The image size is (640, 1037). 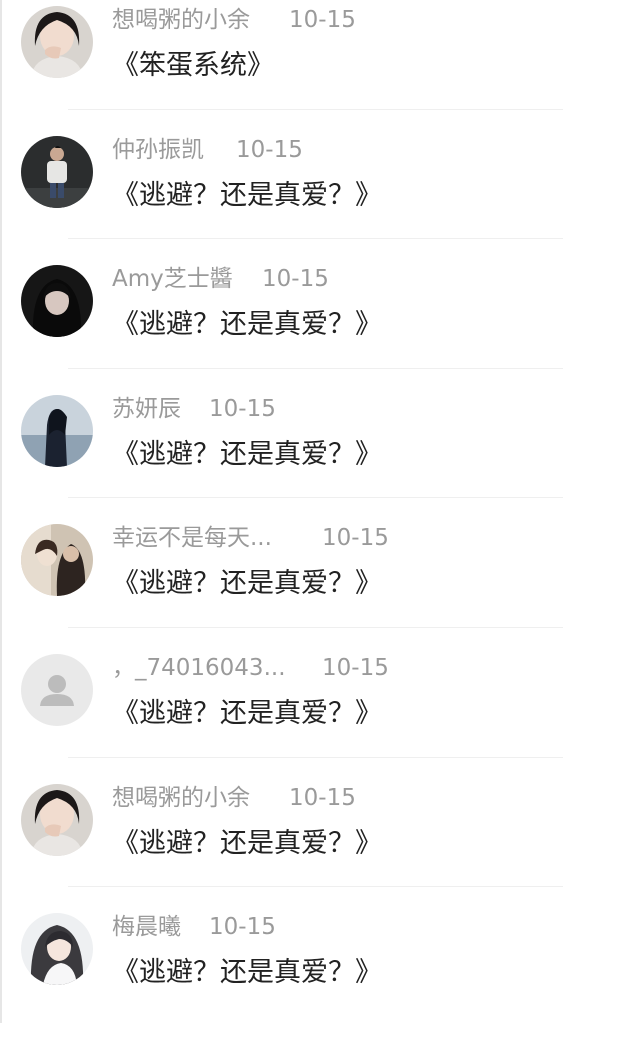 What do you see at coordinates (57, 949) in the screenshot?
I see `anime-girl-avatar` at bounding box center [57, 949].